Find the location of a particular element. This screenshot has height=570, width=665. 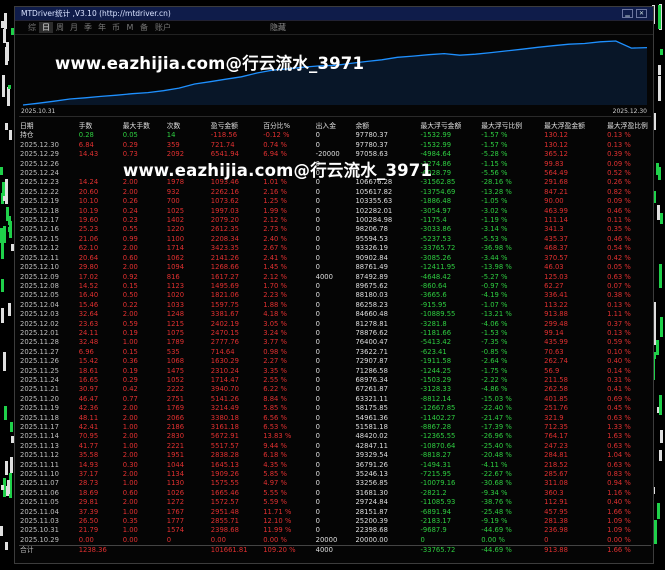

cell-max-float-profit-pct: 1.09 % is located at coordinates (619, 521).